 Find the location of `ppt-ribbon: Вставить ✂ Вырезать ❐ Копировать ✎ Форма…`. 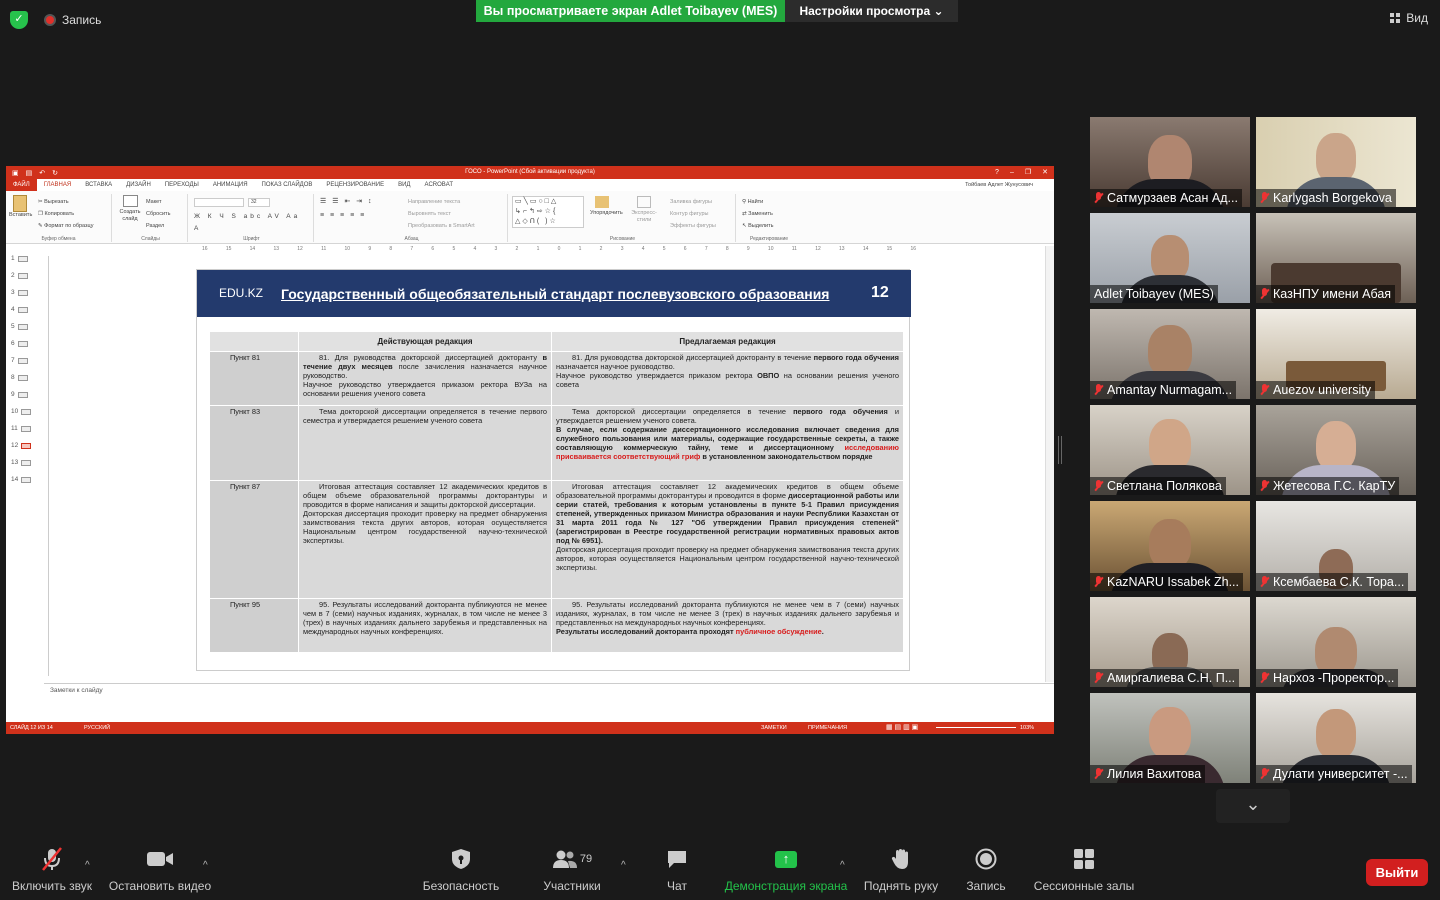

ppt-ribbon: Вставить ✂ Вырезать ❐ Копировать ✎ Форма… is located at coordinates (530, 217).